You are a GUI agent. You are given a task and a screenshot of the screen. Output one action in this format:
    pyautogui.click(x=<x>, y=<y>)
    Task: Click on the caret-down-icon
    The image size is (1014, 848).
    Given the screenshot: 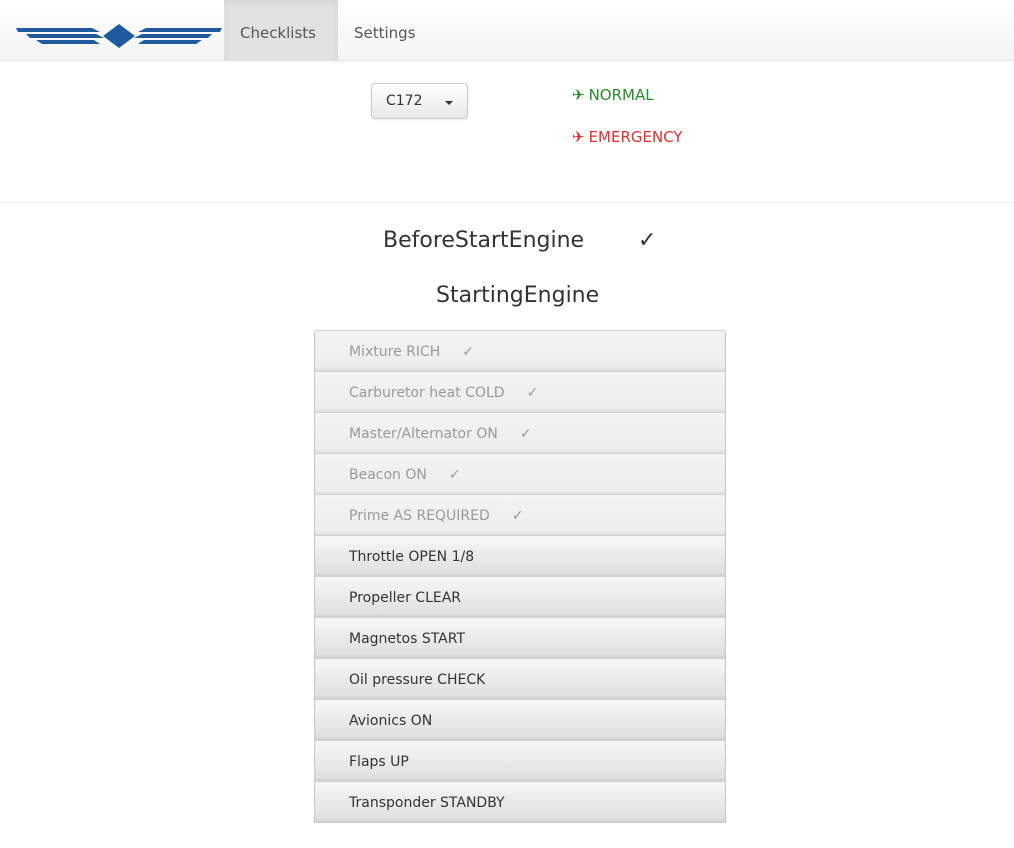 What is the action you would take?
    pyautogui.click(x=449, y=103)
    